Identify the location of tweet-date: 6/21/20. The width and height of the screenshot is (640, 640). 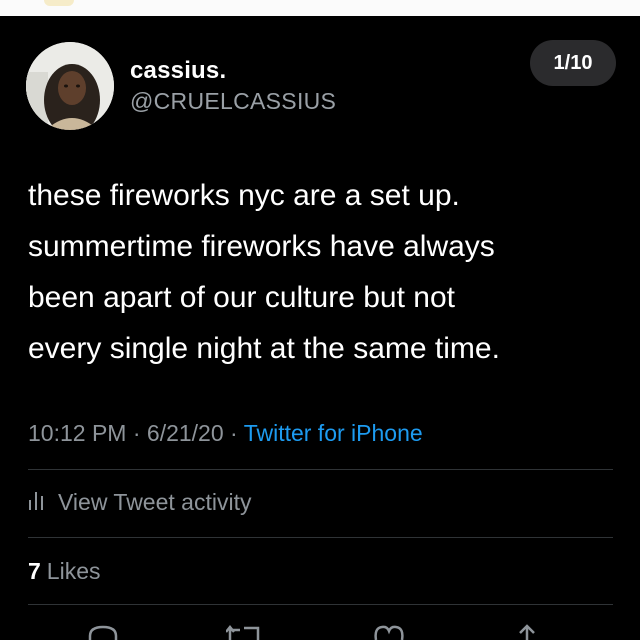
(185, 433).